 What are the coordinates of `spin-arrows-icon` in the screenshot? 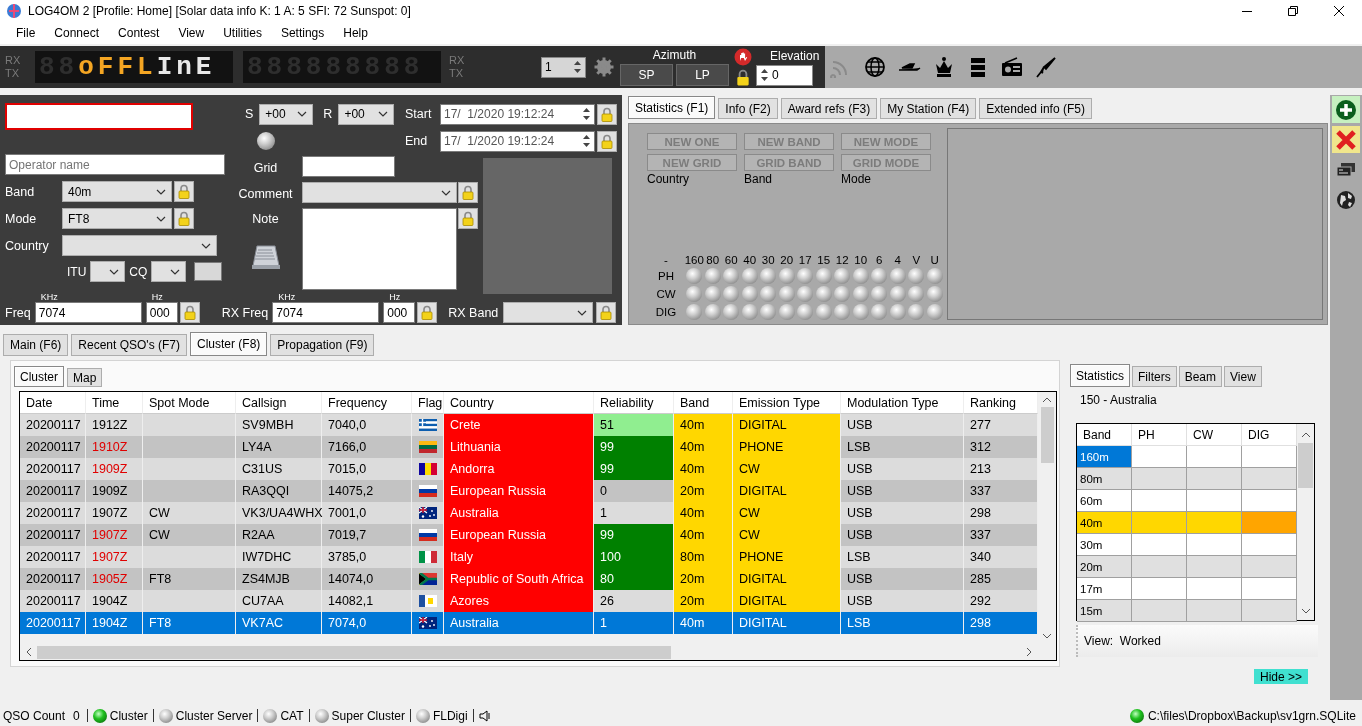 It's located at (764, 75).